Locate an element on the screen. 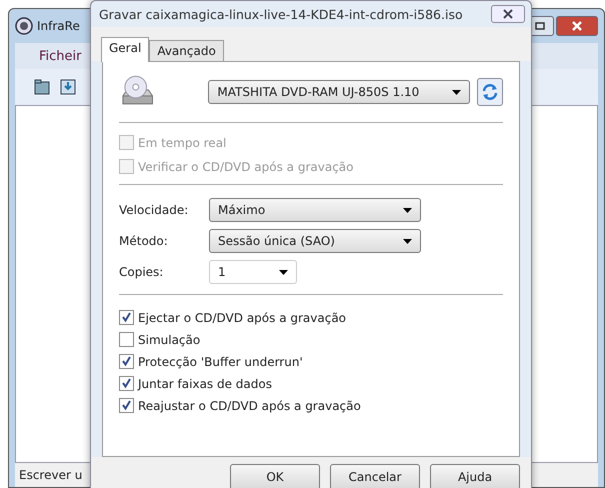 The image size is (605, 488). dropdown: 1 is located at coordinates (253, 272).